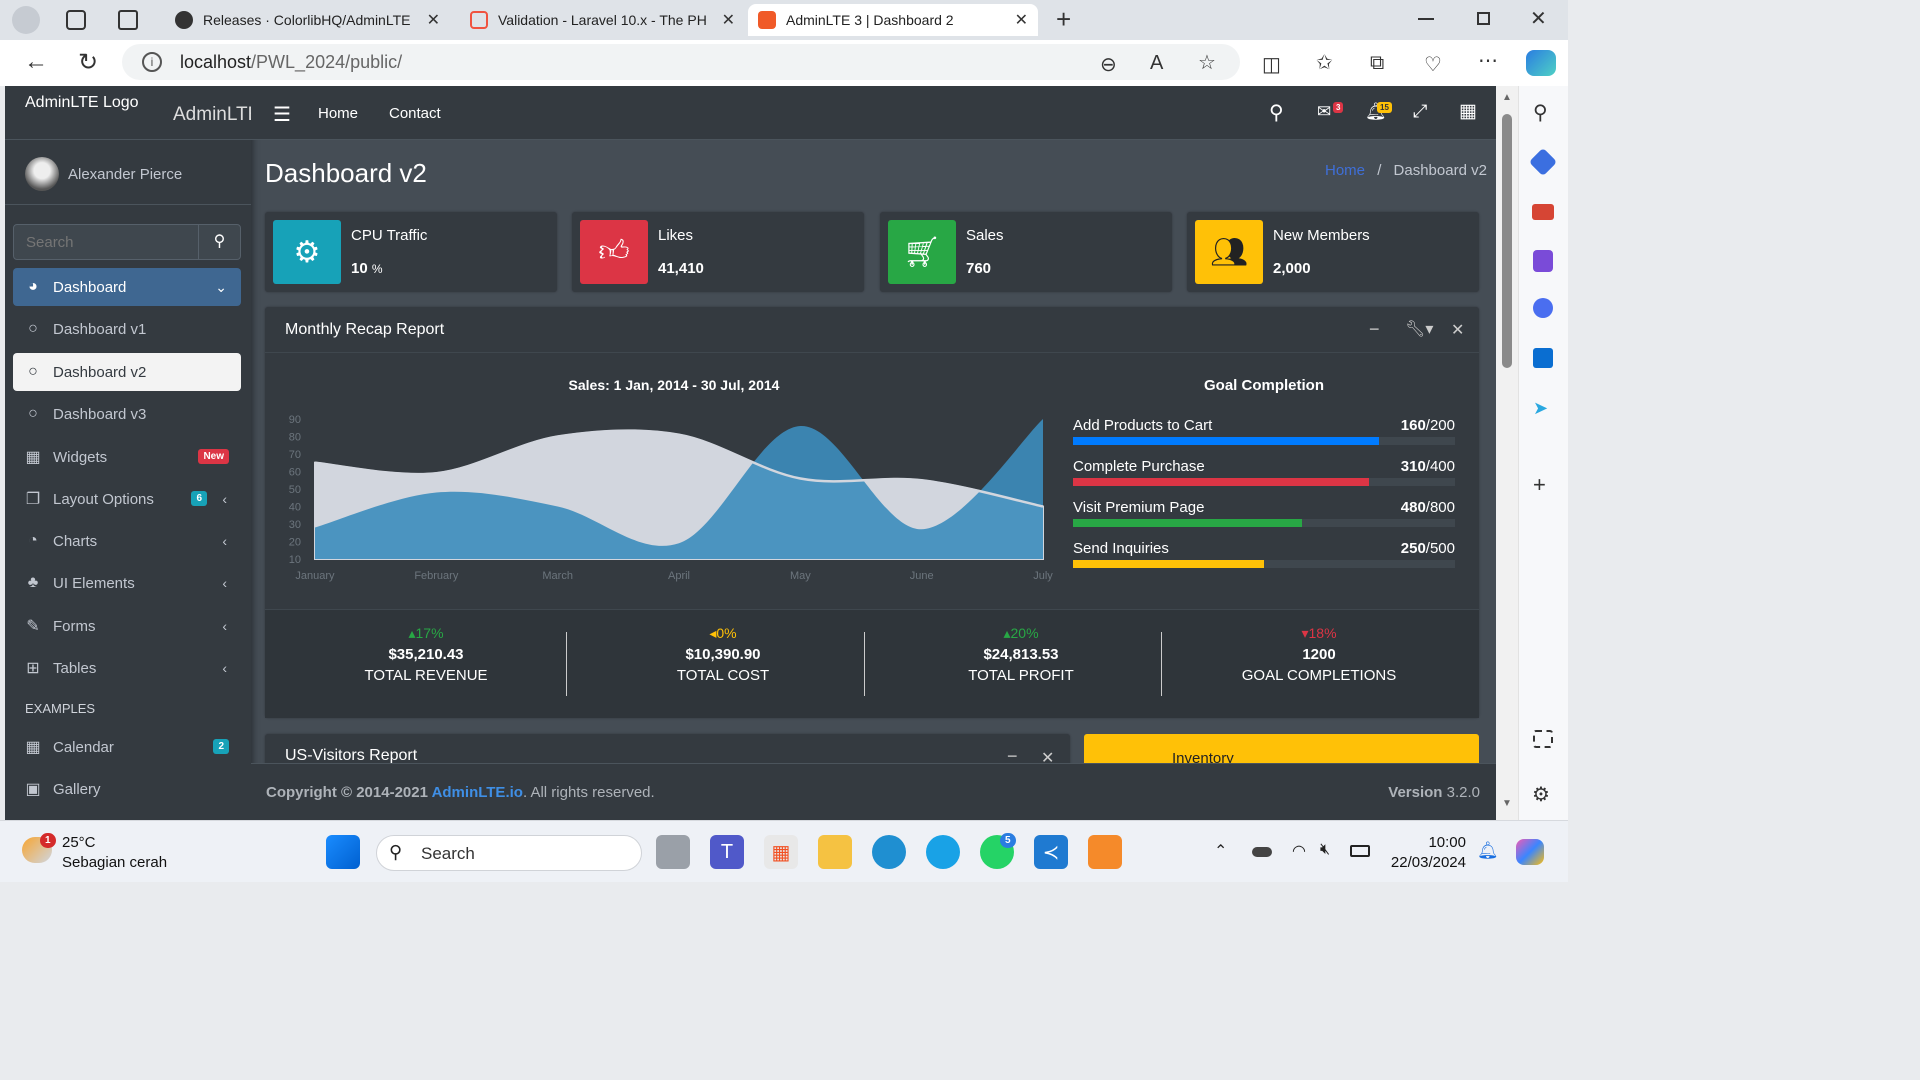 This screenshot has height=1080, width=1920. I want to click on collections-icon: ⧉, so click(1377, 63).